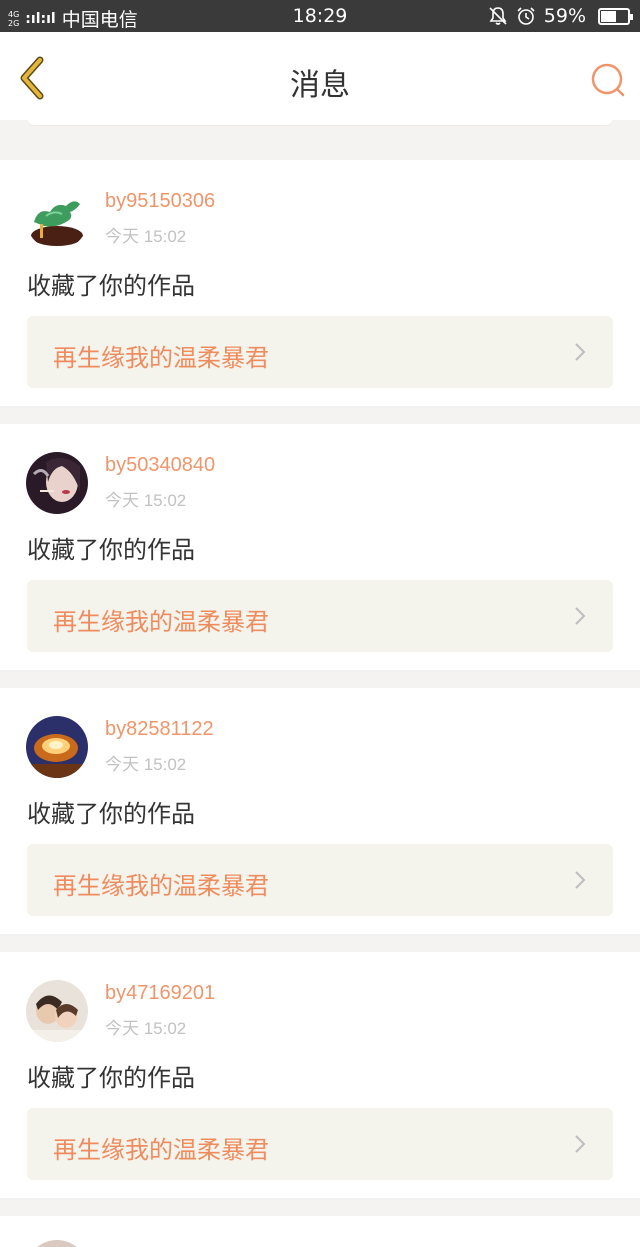 This screenshot has width=640, height=1247. I want to click on username: by47169201, so click(160, 993).